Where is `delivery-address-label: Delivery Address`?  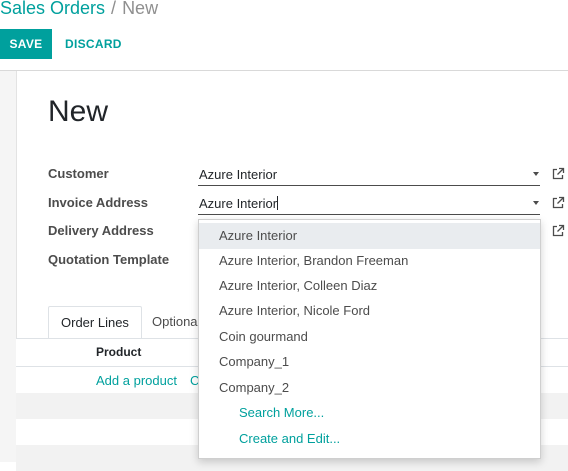
delivery-address-label: Delivery Address is located at coordinates (101, 230).